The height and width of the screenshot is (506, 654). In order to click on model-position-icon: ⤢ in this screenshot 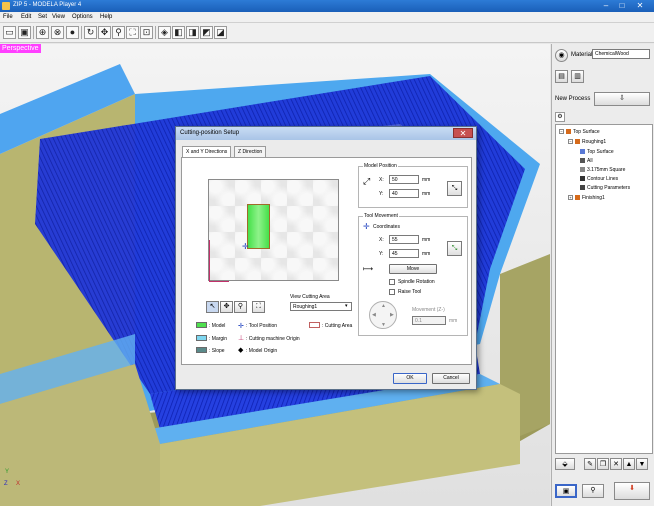, I will do `click(367, 181)`.